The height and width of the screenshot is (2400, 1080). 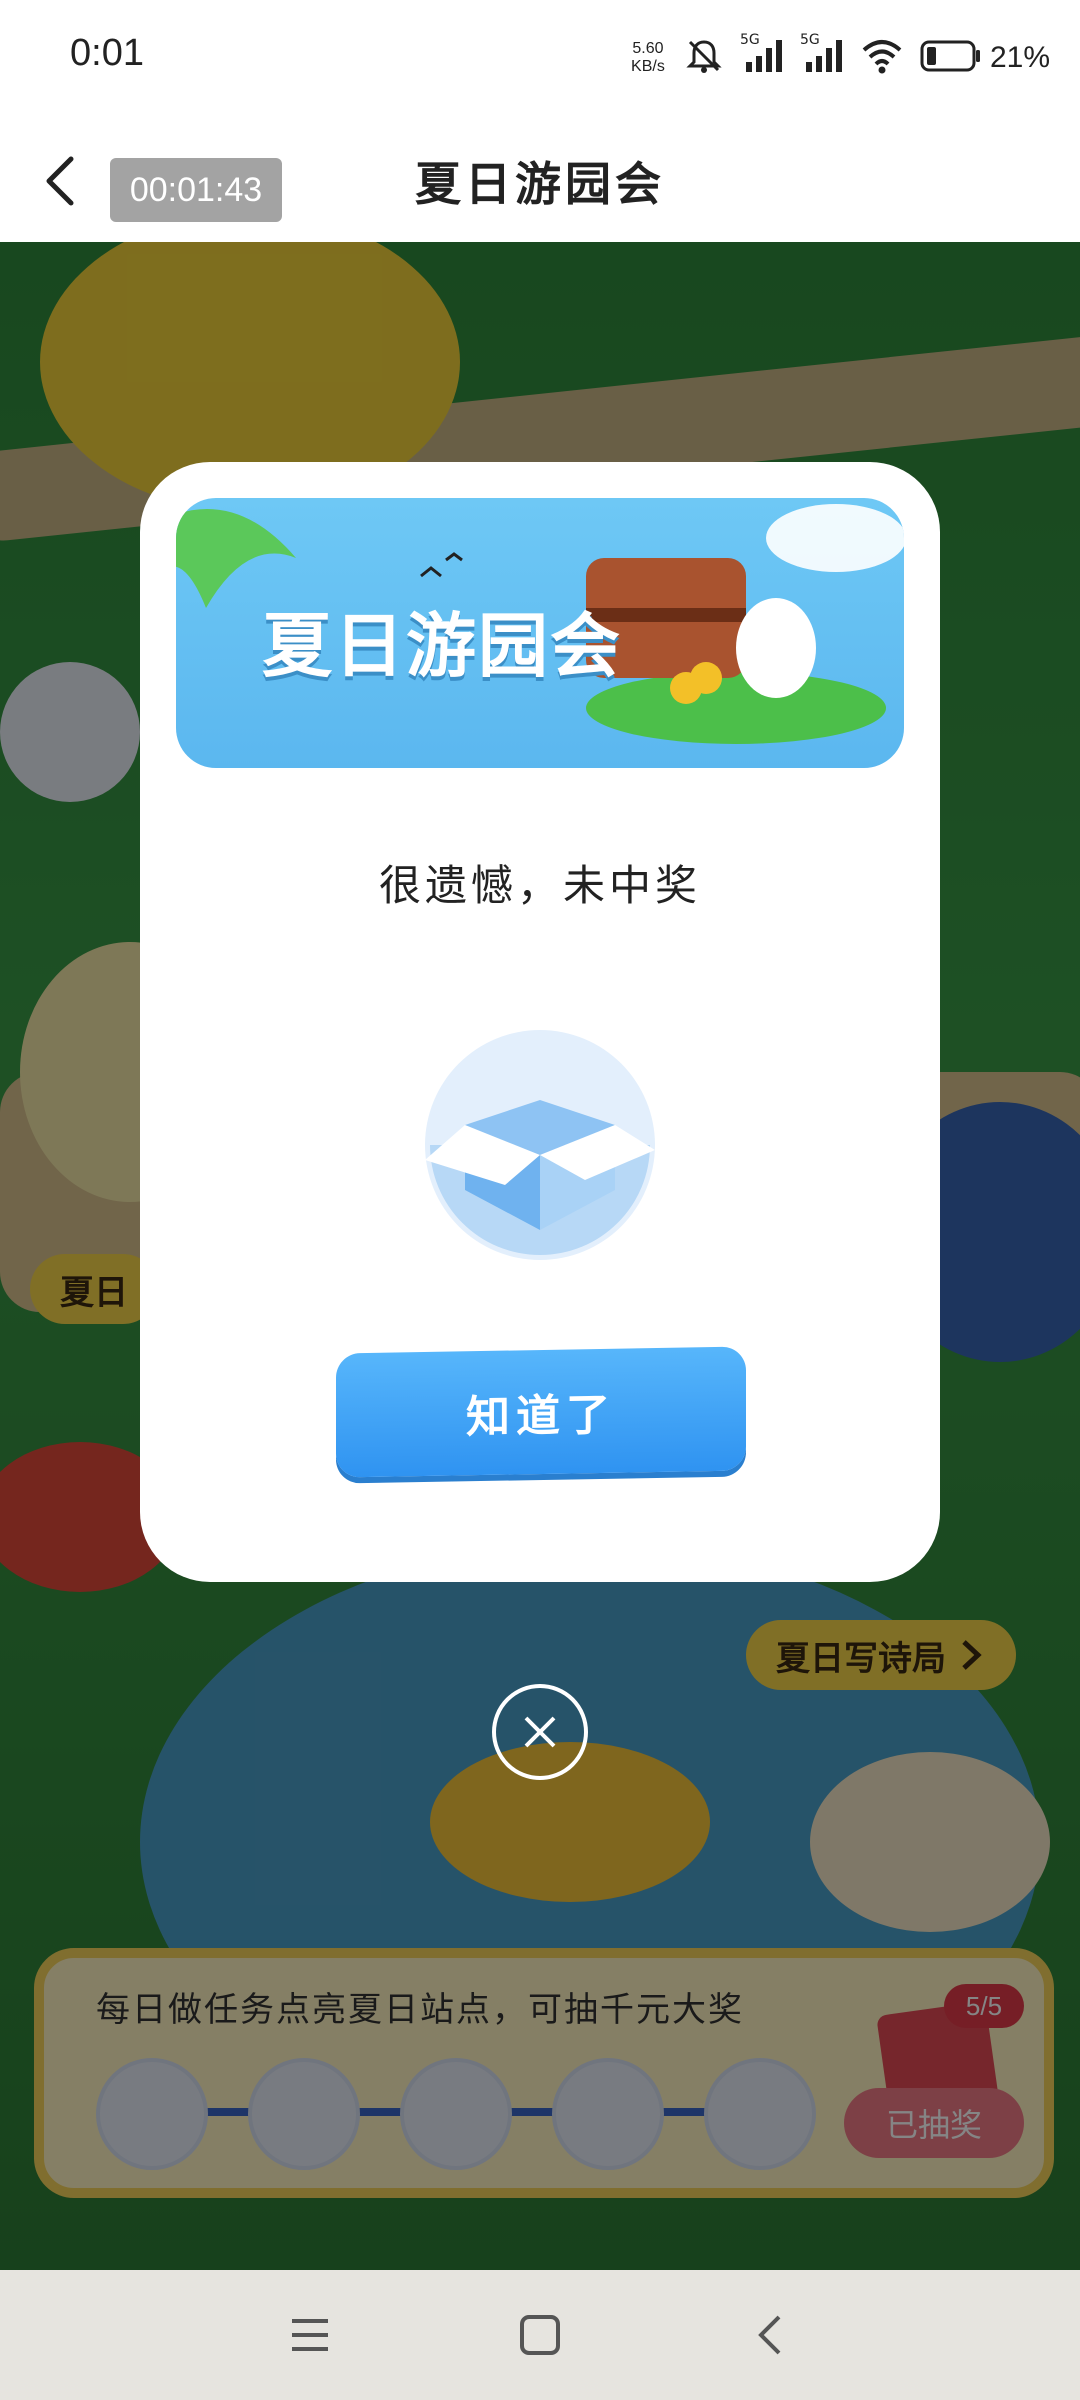 What do you see at coordinates (648, 66) in the screenshot?
I see `network-speed-unit: KB/s` at bounding box center [648, 66].